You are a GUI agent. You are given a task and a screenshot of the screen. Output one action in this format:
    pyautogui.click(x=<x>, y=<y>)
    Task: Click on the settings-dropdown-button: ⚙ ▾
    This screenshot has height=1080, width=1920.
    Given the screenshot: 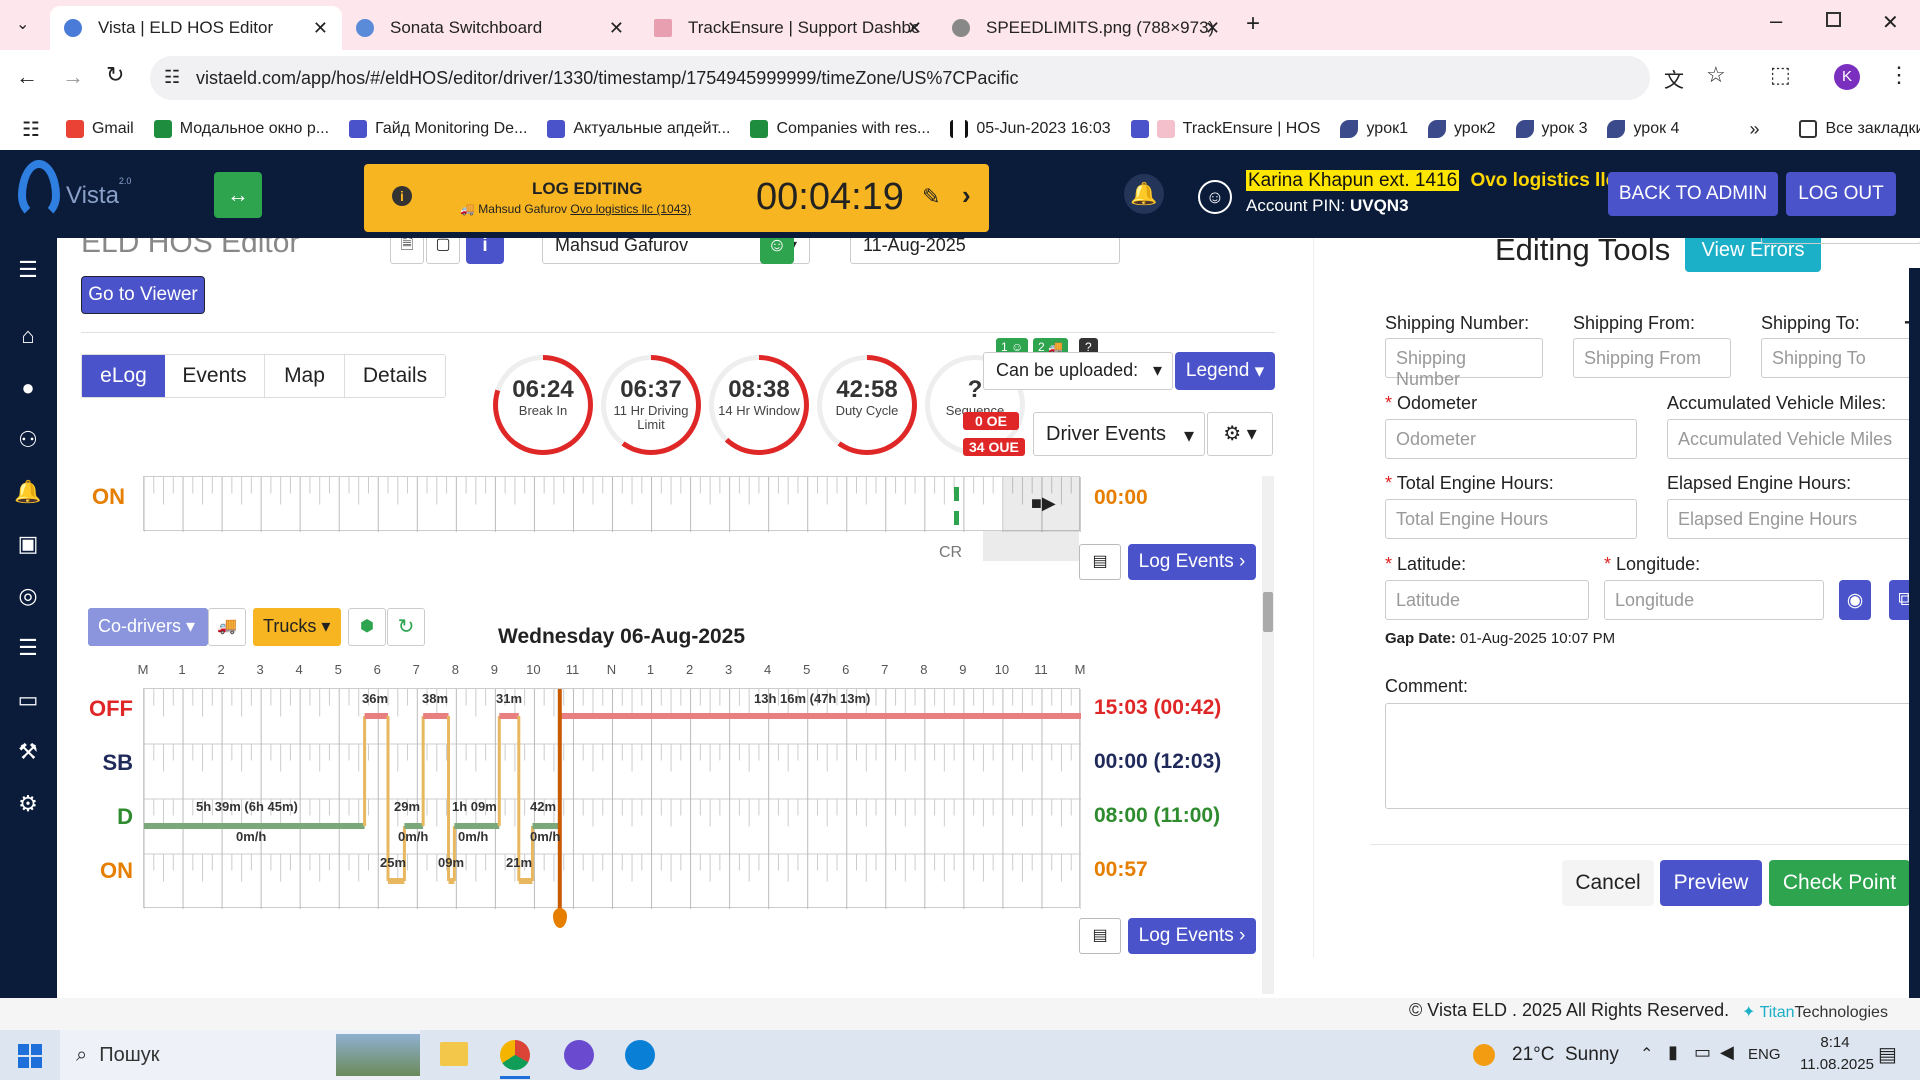 What is the action you would take?
    pyautogui.click(x=1240, y=434)
    